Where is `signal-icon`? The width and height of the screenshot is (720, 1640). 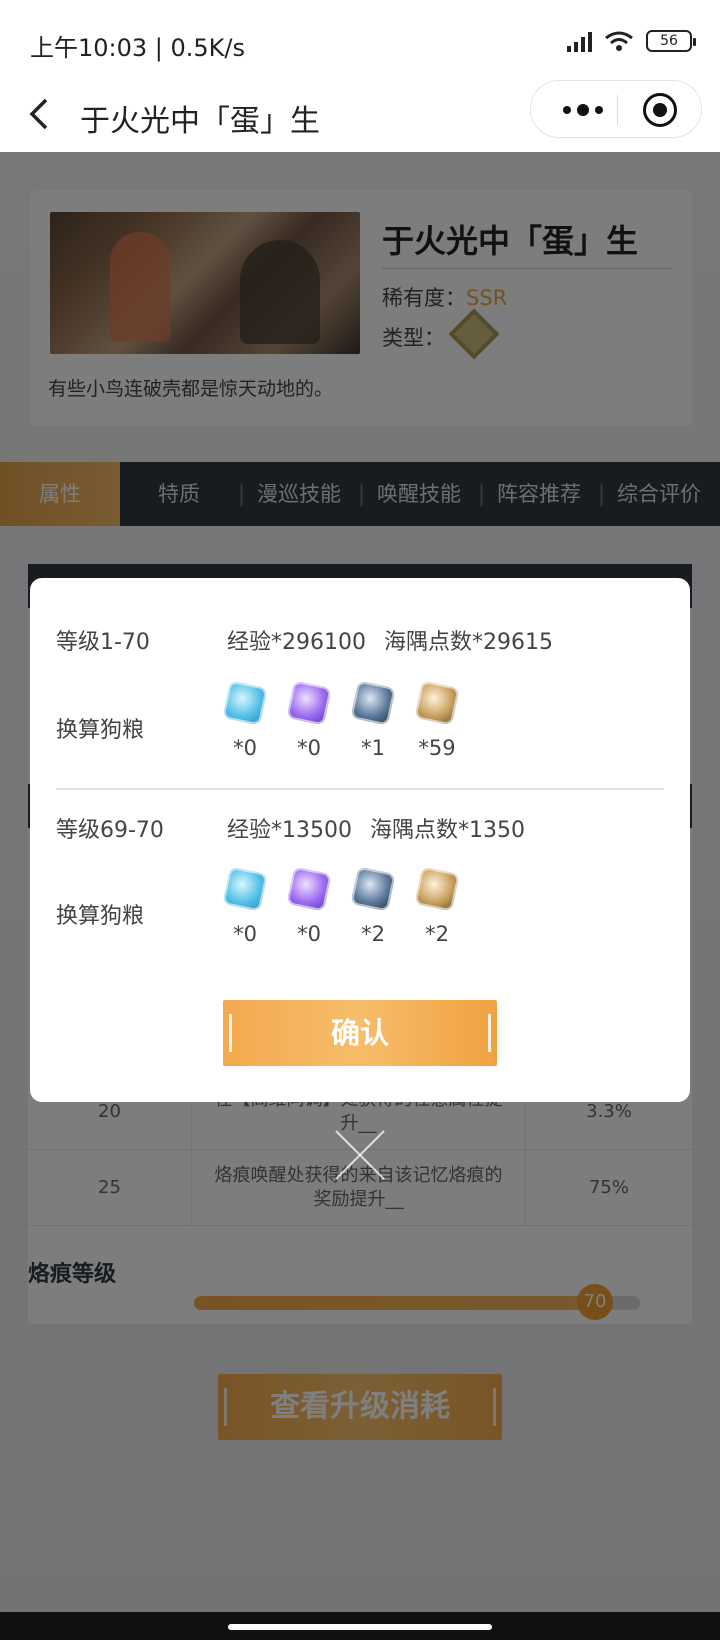 signal-icon is located at coordinates (579, 41).